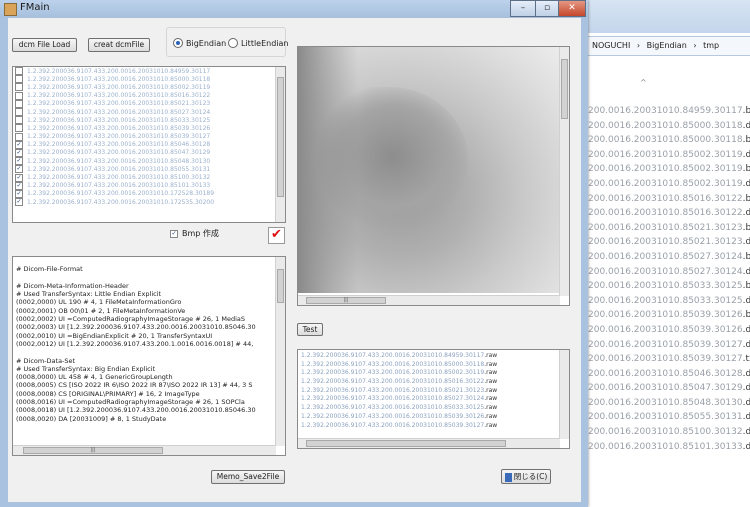  Describe the element at coordinates (611, 45) in the screenshot. I see `address-segment: NOGUCHI` at that location.